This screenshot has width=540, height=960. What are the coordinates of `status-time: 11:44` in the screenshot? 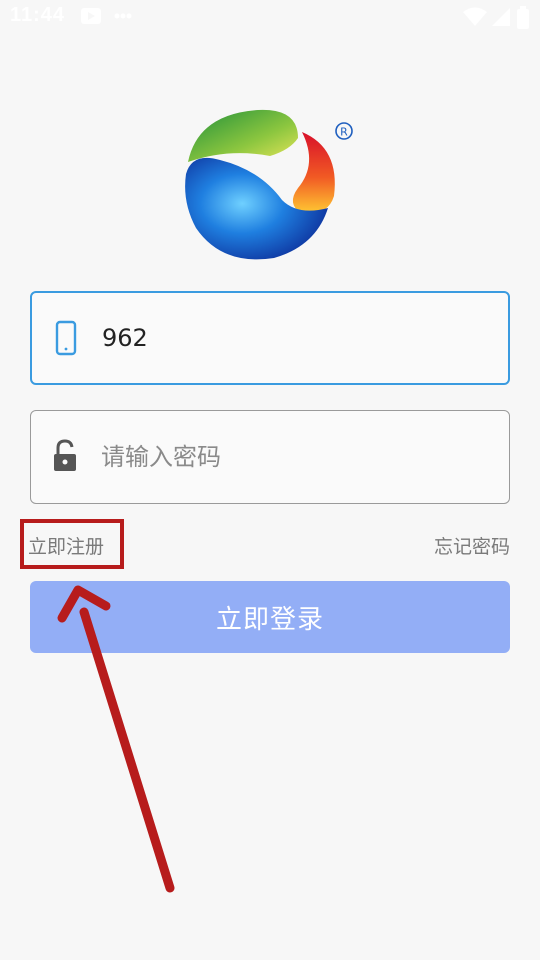 It's located at (38, 15).